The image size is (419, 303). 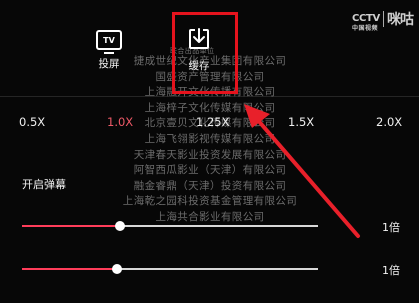 What do you see at coordinates (32, 122) in the screenshot?
I see `speed-option-0-5x: 0.5X` at bounding box center [32, 122].